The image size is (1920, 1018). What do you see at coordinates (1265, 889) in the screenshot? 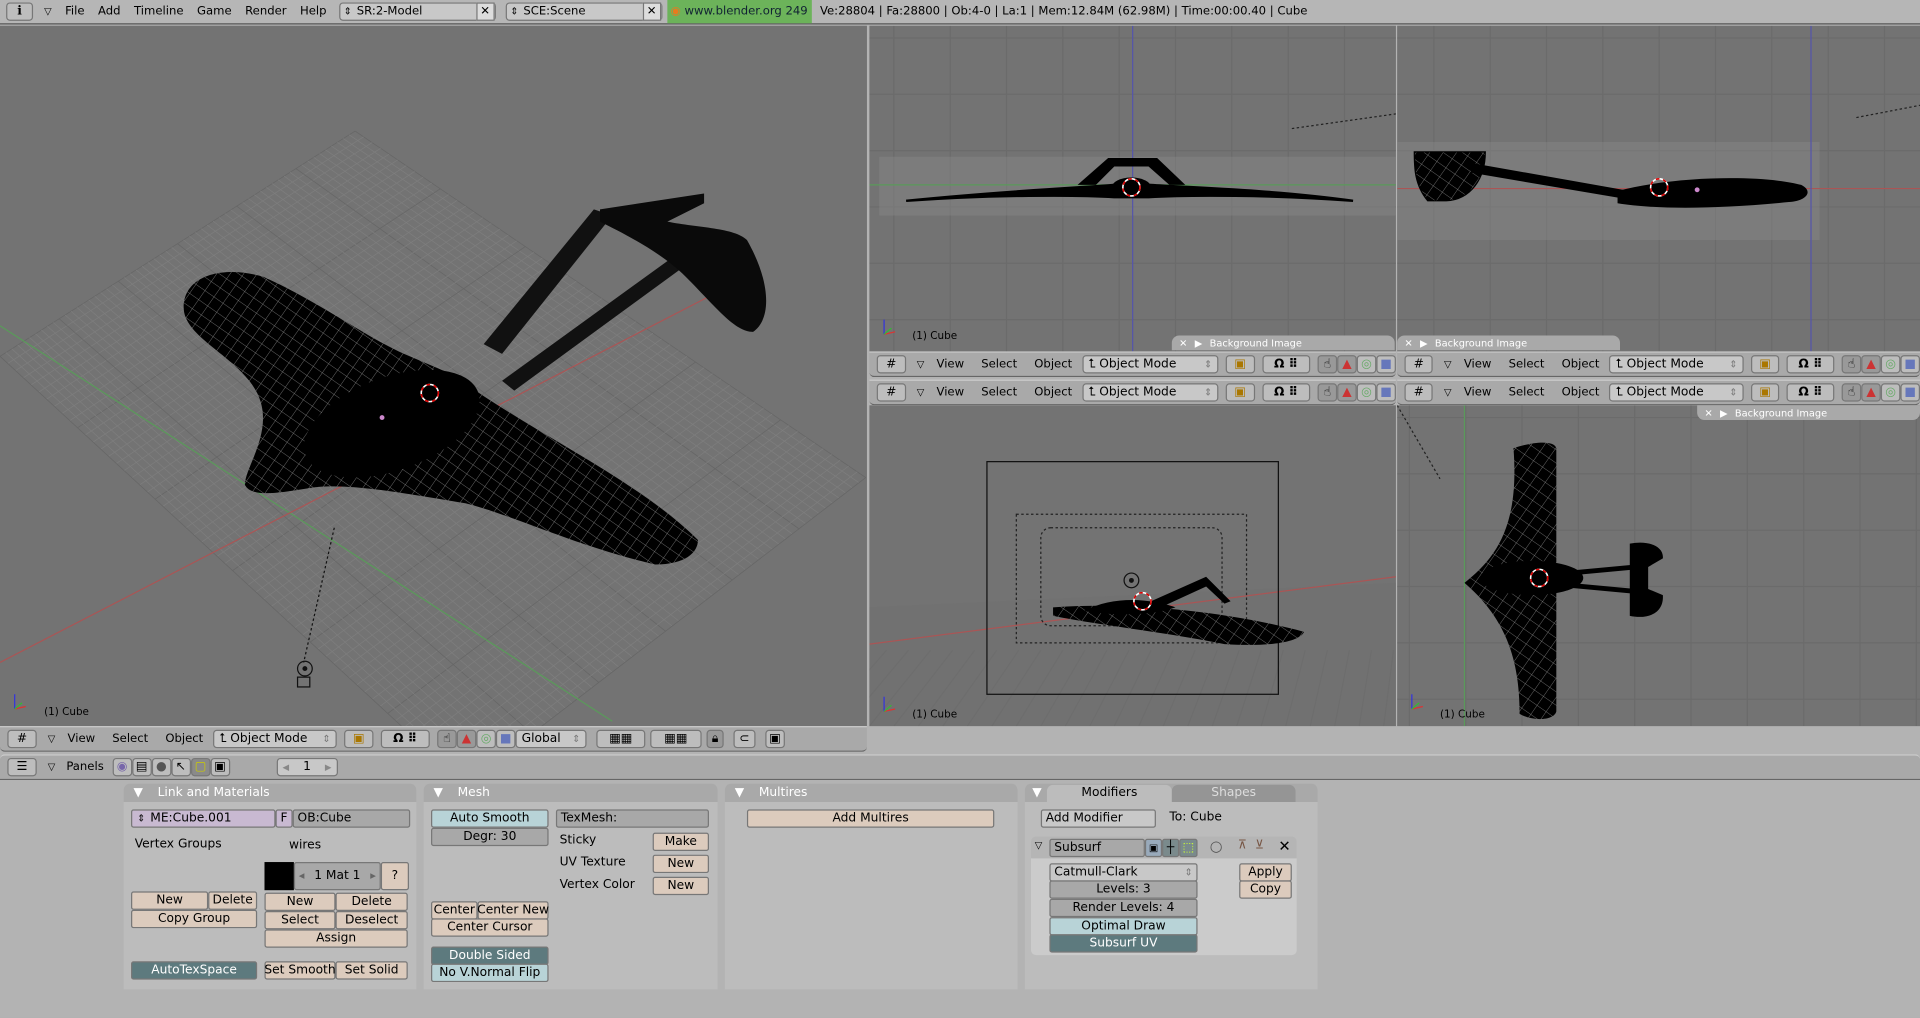
I see `copy-modifier-button: Copy` at bounding box center [1265, 889].